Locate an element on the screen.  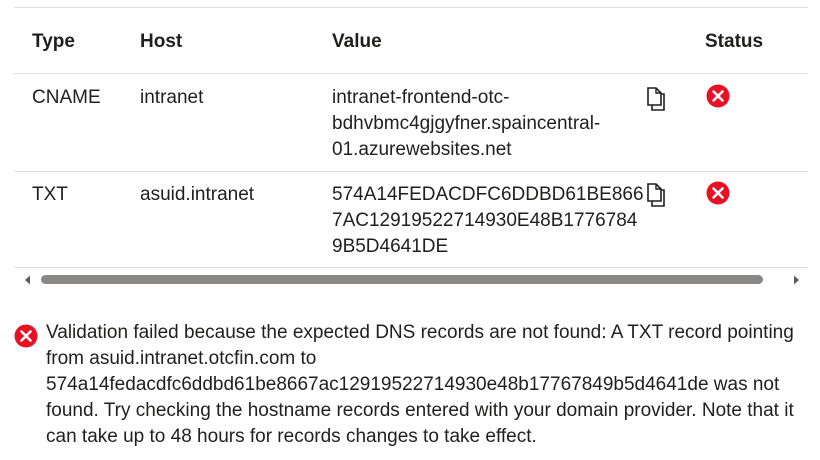
horizontal-scrollbar is located at coordinates (411, 279).